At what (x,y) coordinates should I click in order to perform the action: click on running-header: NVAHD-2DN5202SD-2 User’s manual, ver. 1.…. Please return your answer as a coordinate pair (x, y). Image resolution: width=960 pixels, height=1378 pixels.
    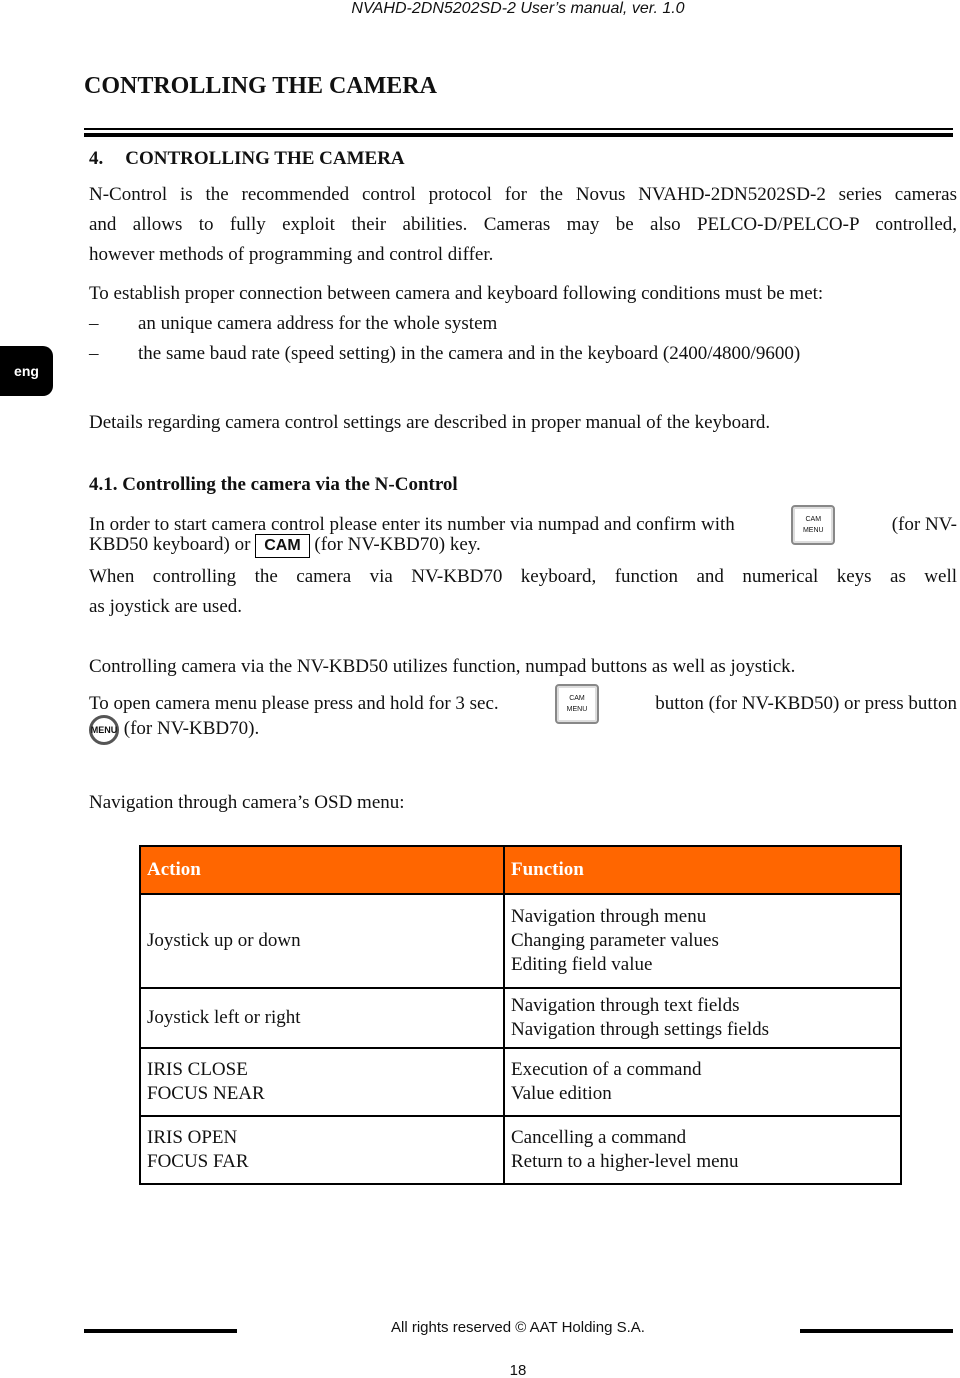
    Looking at the image, I should click on (518, 8).